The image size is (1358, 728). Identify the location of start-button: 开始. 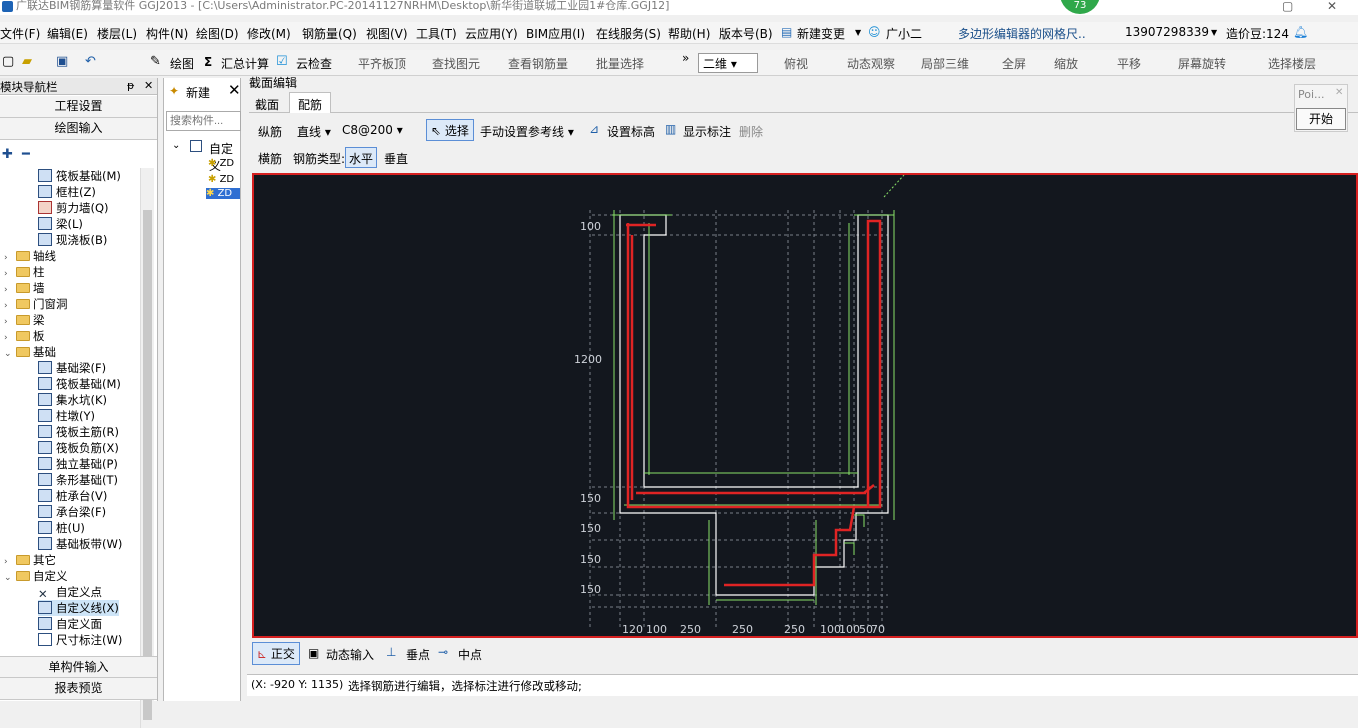
(1321, 119).